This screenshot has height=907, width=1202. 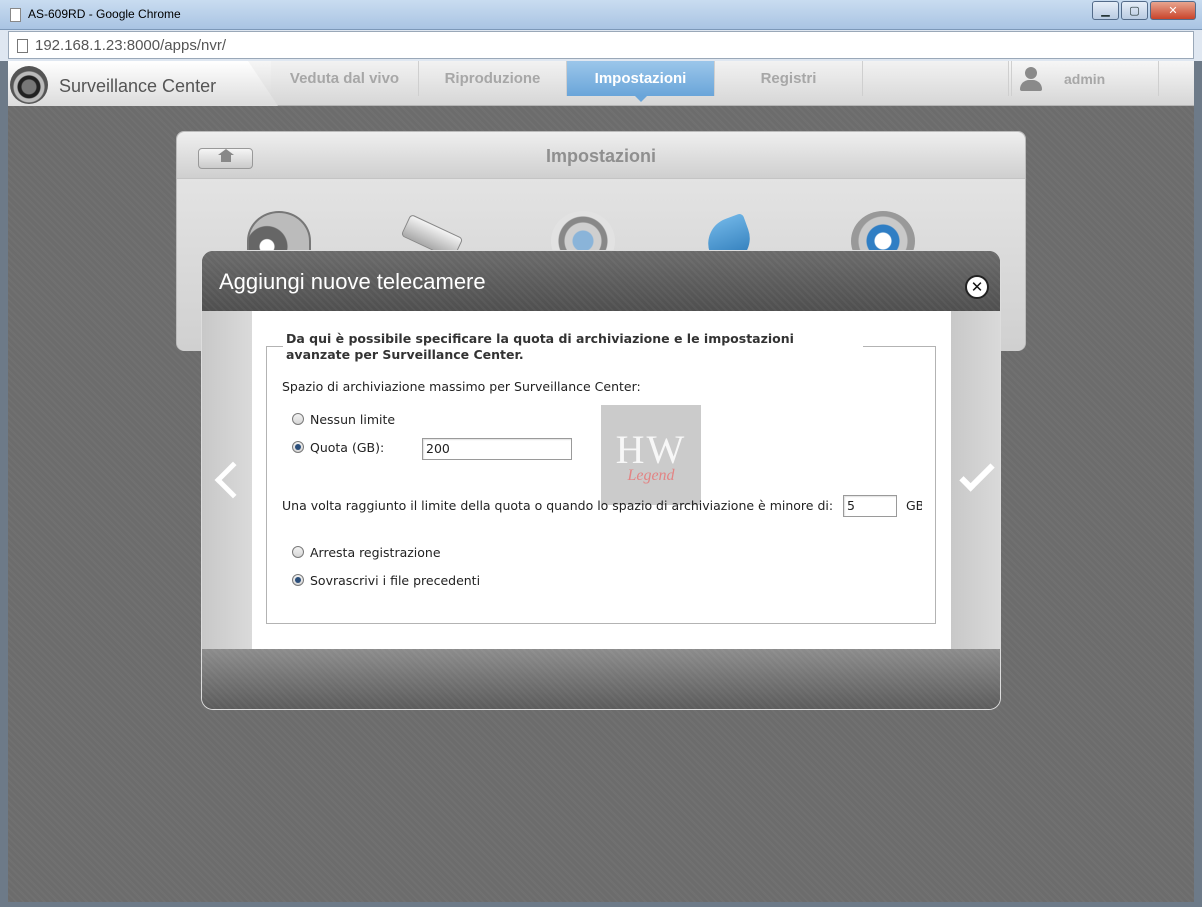 What do you see at coordinates (1105, 10) in the screenshot?
I see `minimize-button: ▁` at bounding box center [1105, 10].